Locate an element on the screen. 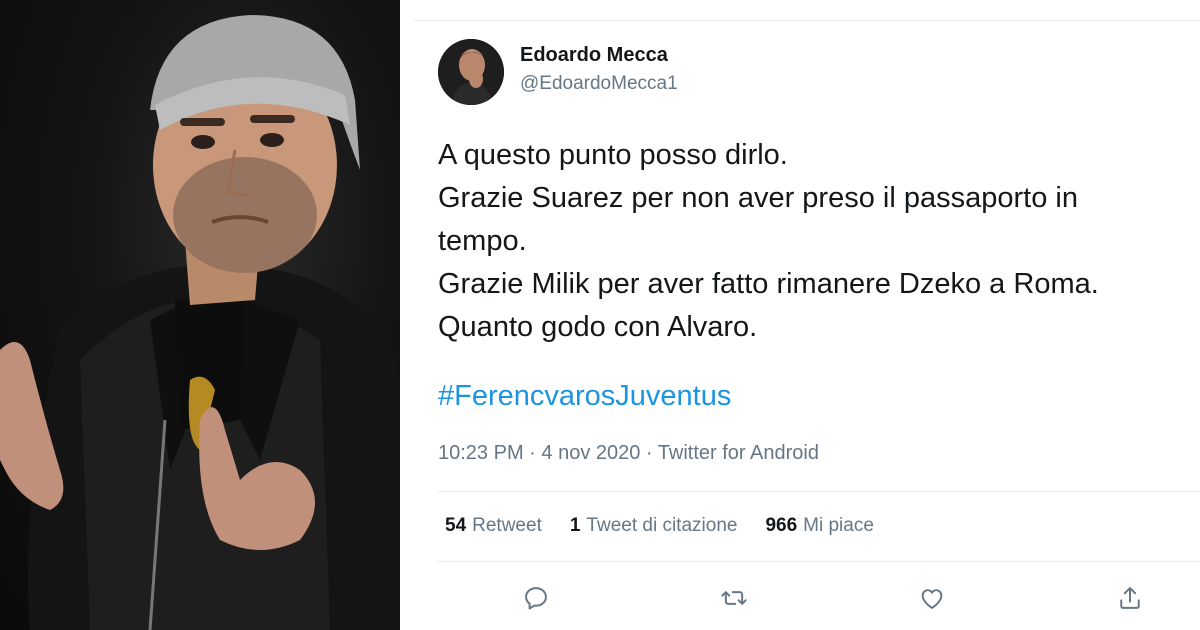  like-label: Mi piace is located at coordinates (838, 525).